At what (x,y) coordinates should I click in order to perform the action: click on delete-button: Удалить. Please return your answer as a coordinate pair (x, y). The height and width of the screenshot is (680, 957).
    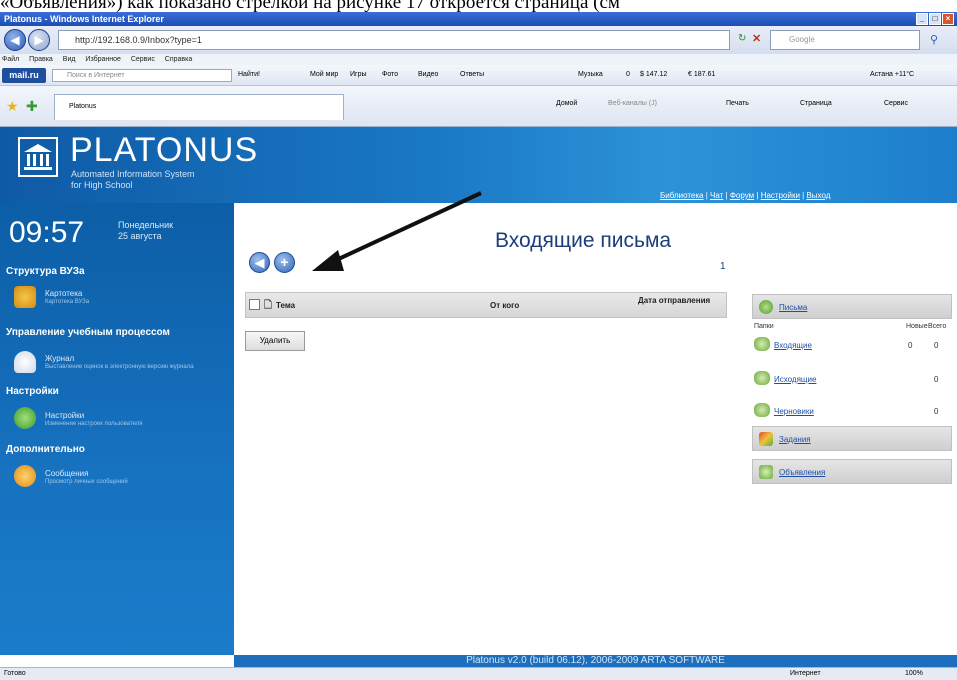
    Looking at the image, I should click on (275, 341).